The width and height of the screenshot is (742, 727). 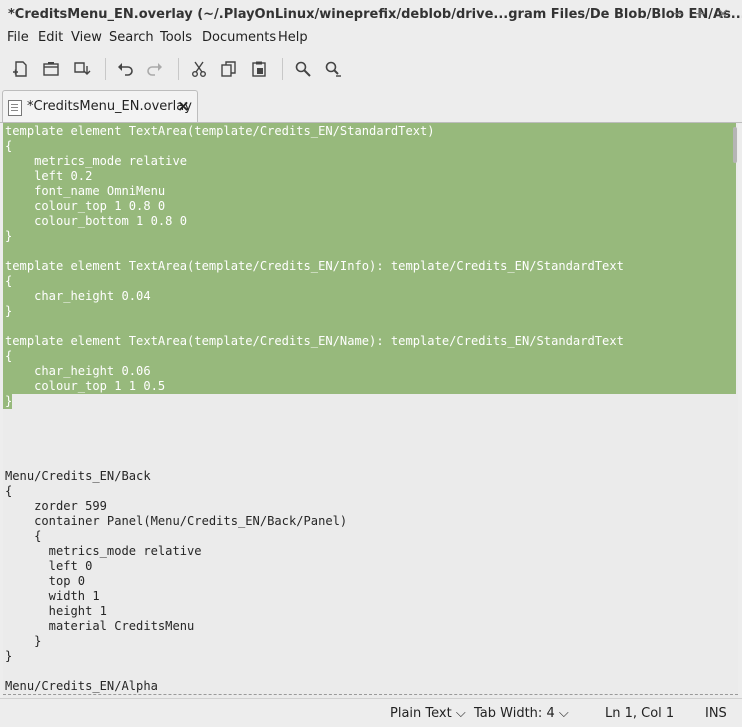 What do you see at coordinates (50, 37) in the screenshot?
I see `menu-edit: Edit` at bounding box center [50, 37].